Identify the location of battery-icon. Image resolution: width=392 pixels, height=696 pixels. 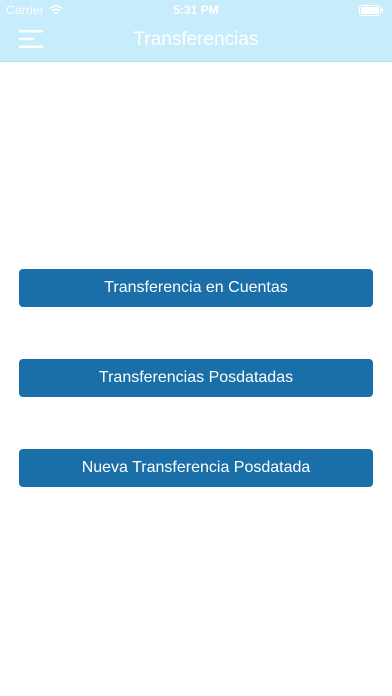
(371, 10).